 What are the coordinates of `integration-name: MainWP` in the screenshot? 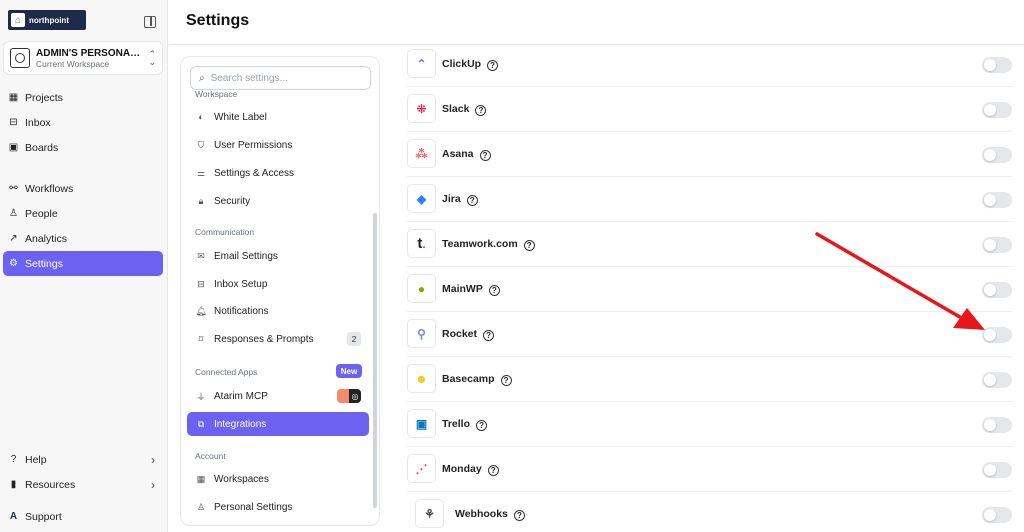 It's located at (462, 289).